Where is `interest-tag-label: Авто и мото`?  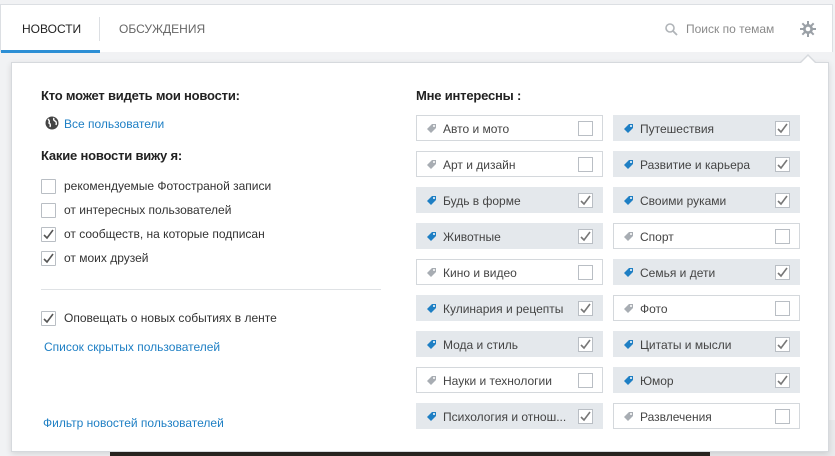 interest-tag-label: Авто и мото is located at coordinates (476, 129).